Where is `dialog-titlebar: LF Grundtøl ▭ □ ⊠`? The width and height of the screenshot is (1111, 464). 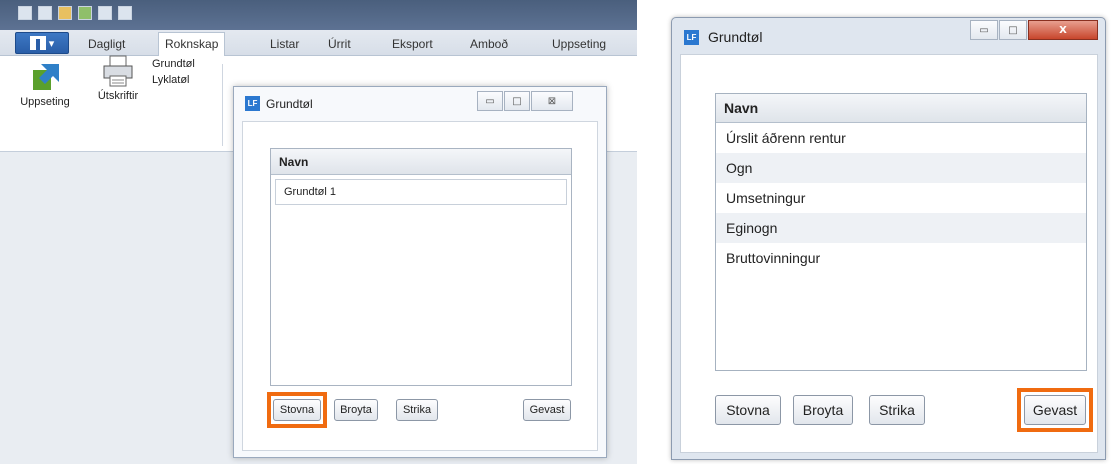 dialog-titlebar: LF Grundtøl ▭ □ ⊠ is located at coordinates (420, 103).